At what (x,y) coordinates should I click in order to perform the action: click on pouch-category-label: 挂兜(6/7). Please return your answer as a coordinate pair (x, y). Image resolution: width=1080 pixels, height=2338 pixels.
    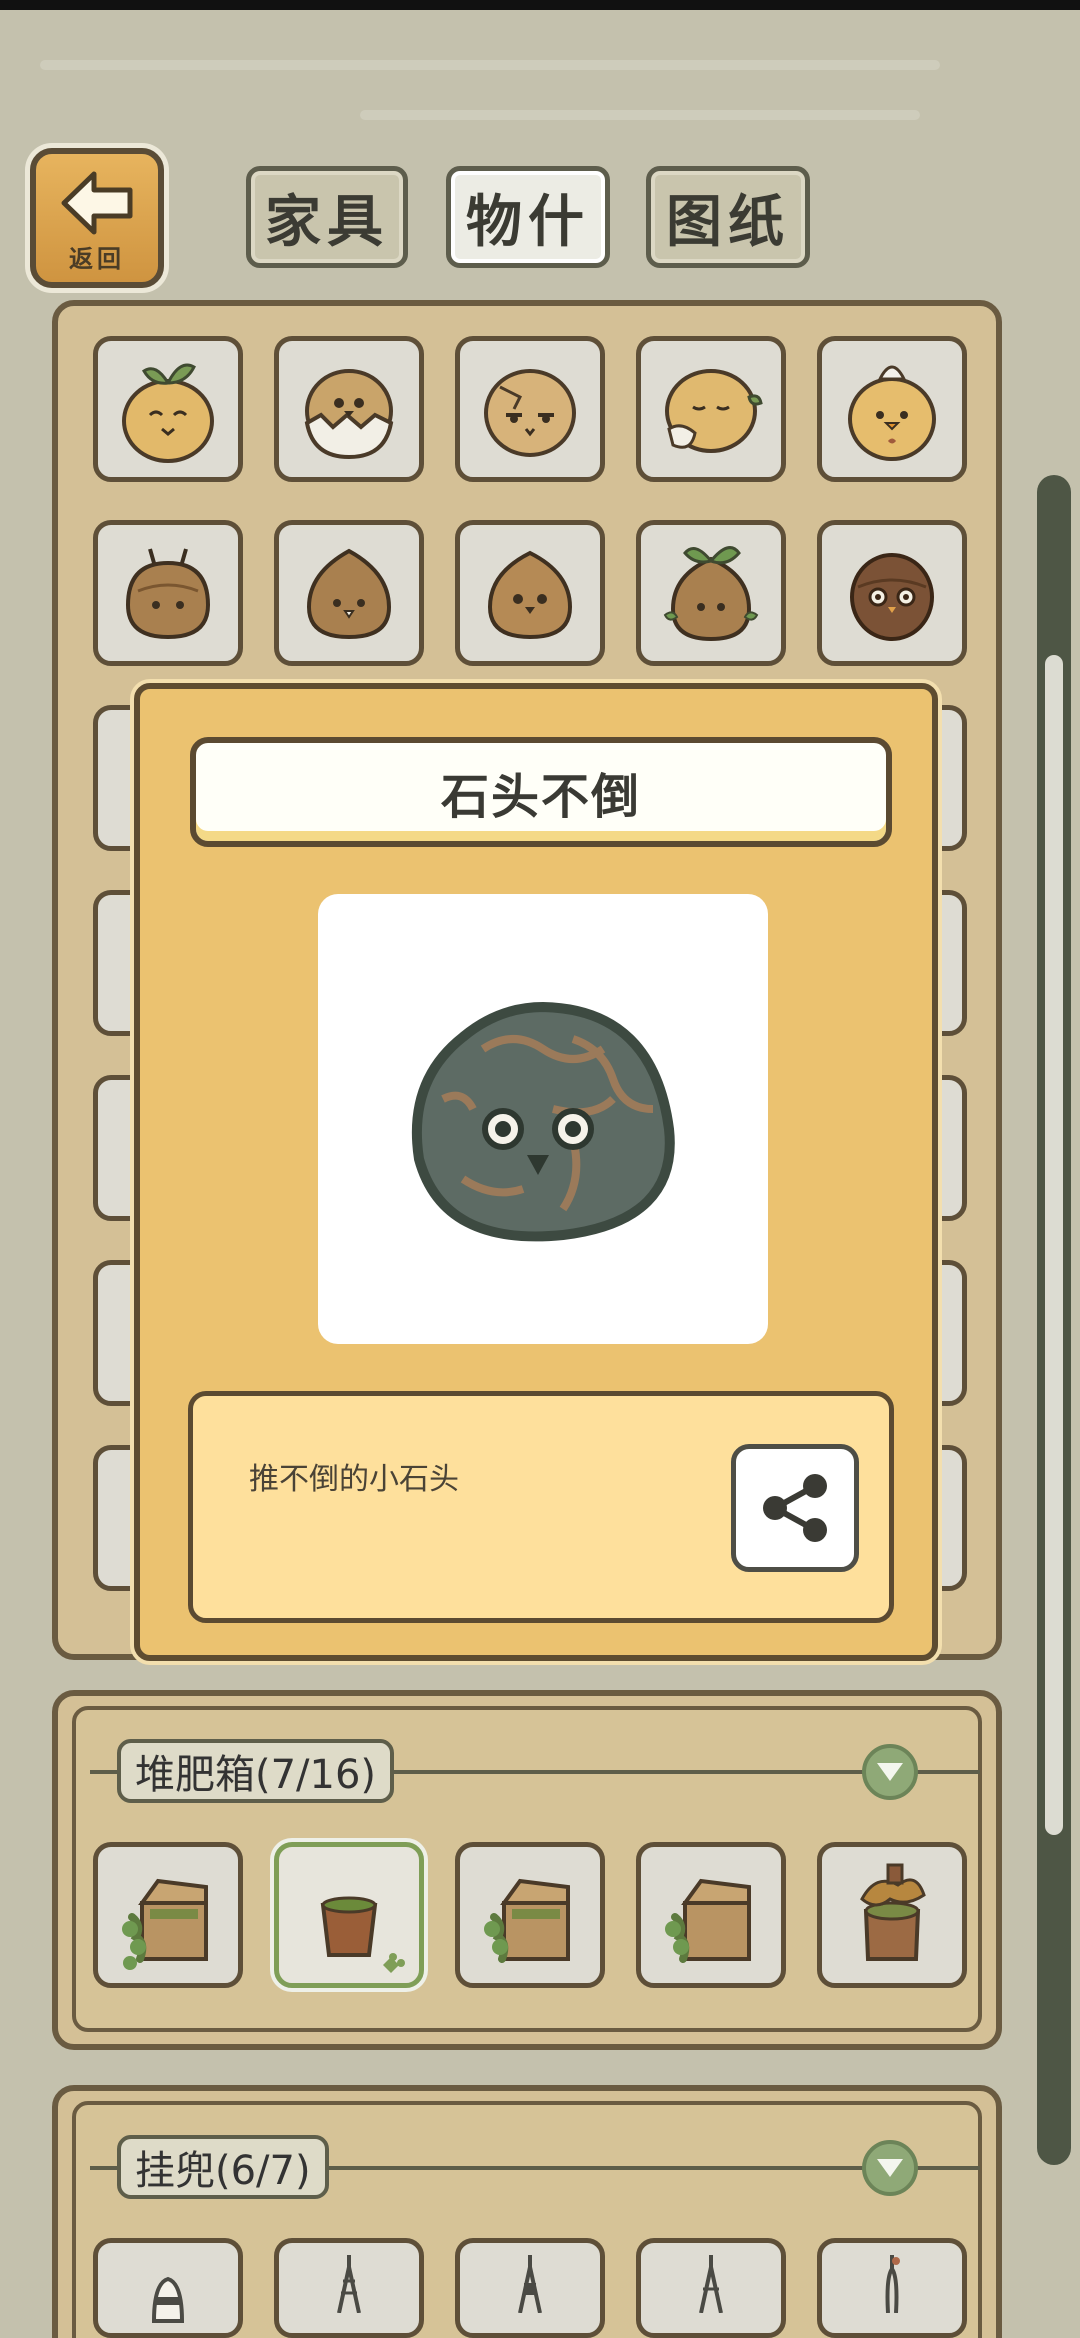
    Looking at the image, I should click on (223, 2167).